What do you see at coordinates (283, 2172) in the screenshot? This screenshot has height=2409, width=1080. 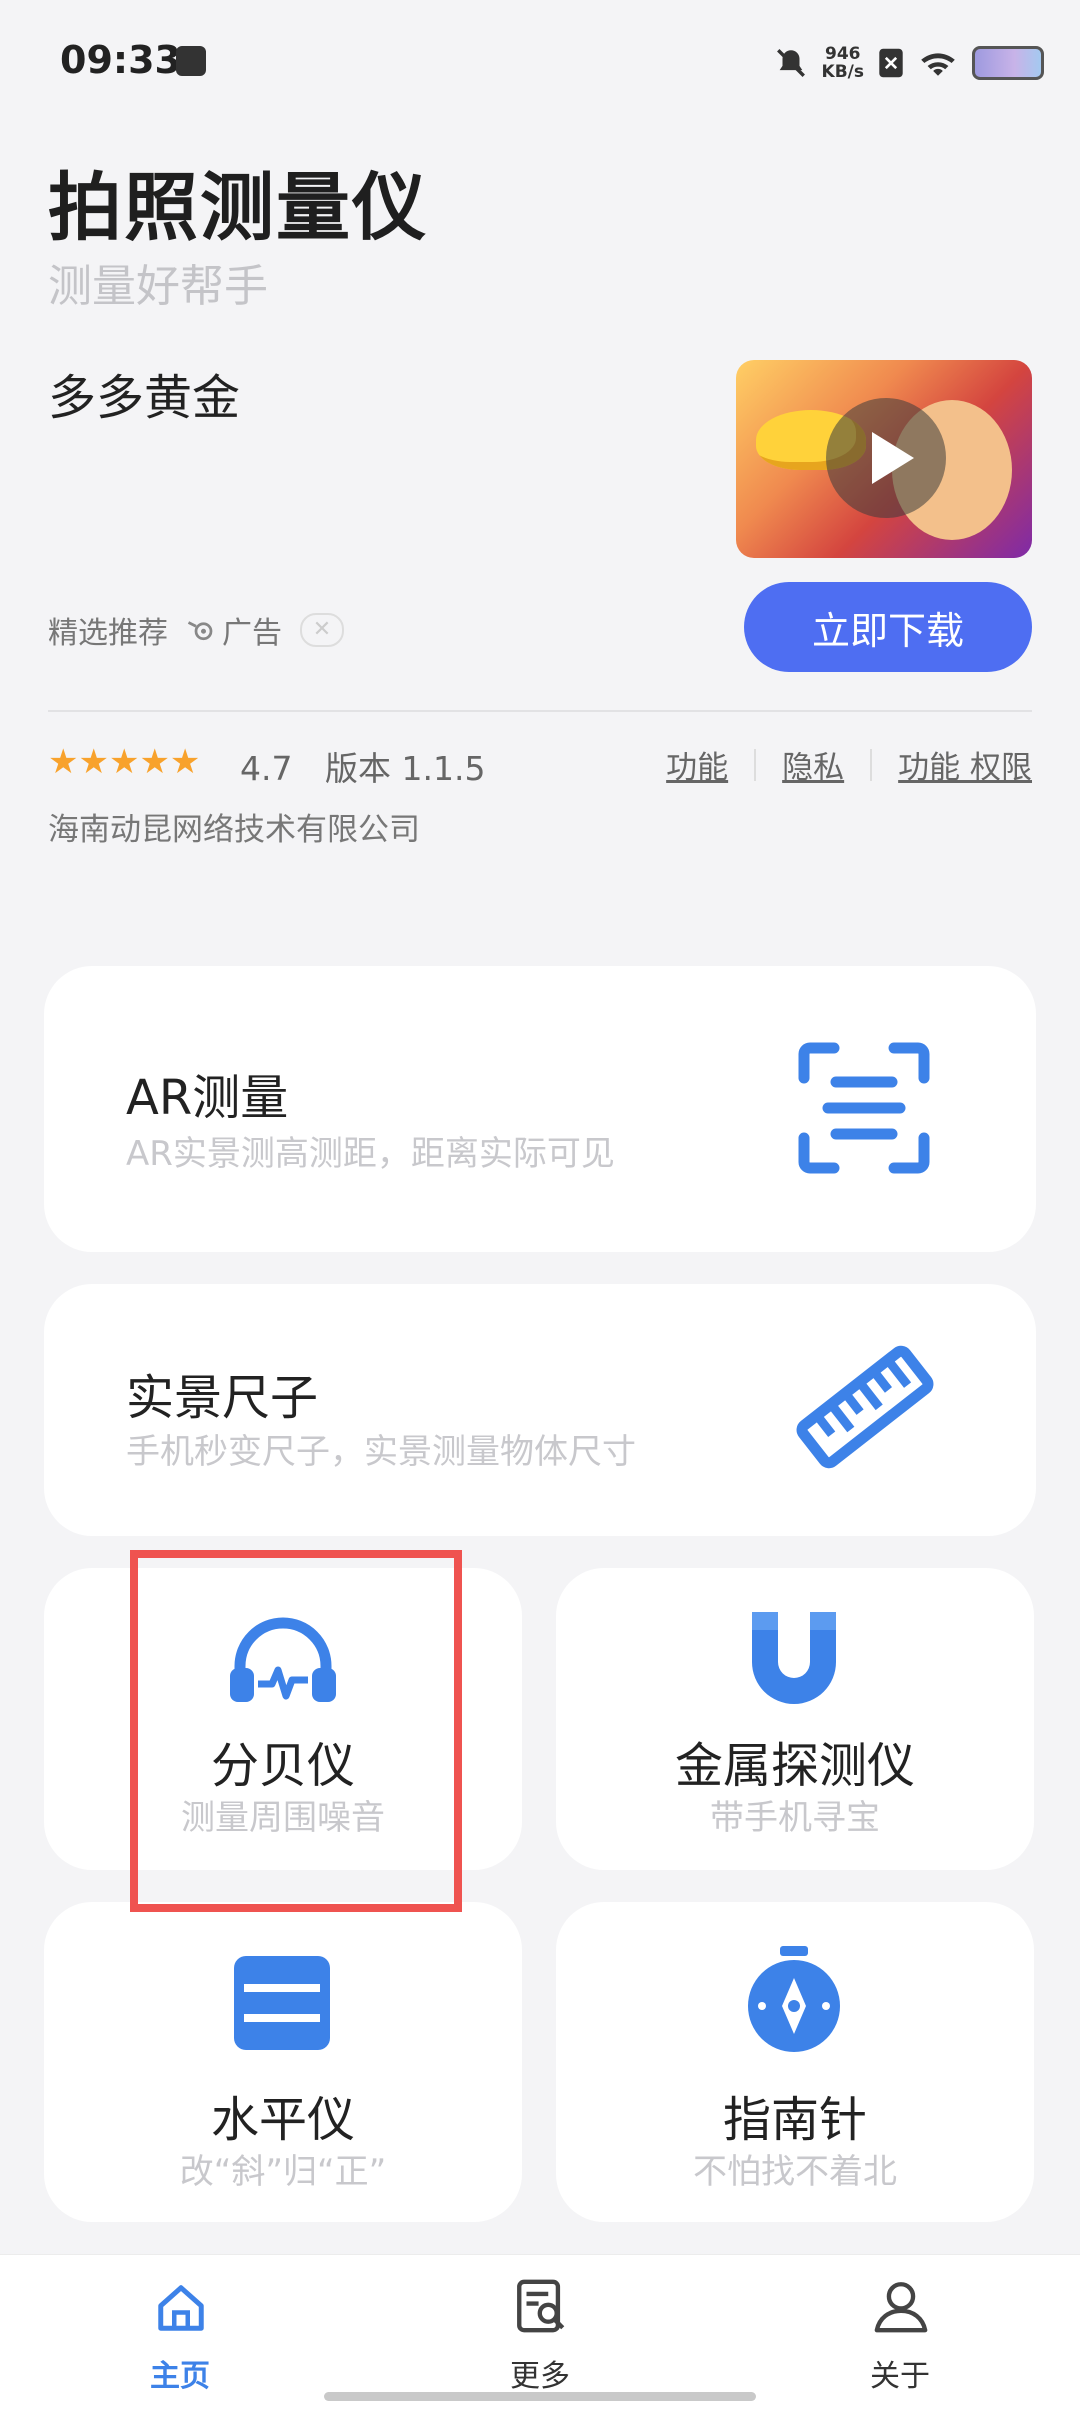 I see `level-subtitle: 改“斜”归“正”` at bounding box center [283, 2172].